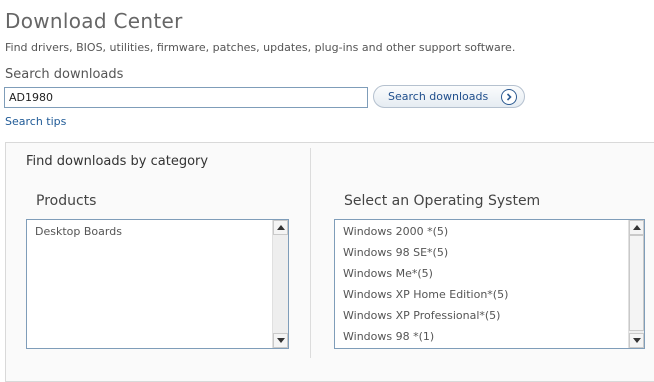 Image resolution: width=654 pixels, height=382 pixels. I want to click on search-input, so click(186, 97).